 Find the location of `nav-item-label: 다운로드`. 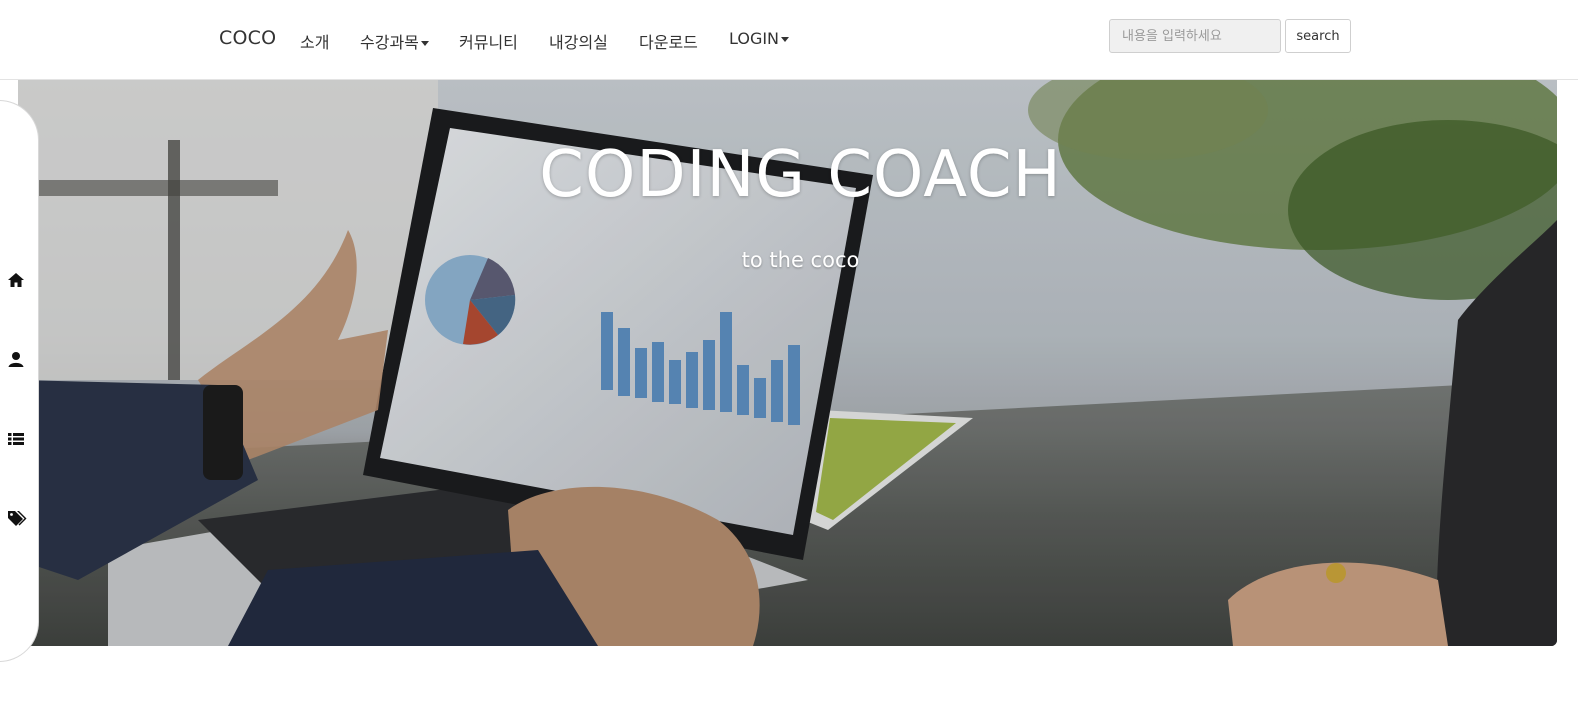

nav-item-label: 다운로드 is located at coordinates (668, 42).